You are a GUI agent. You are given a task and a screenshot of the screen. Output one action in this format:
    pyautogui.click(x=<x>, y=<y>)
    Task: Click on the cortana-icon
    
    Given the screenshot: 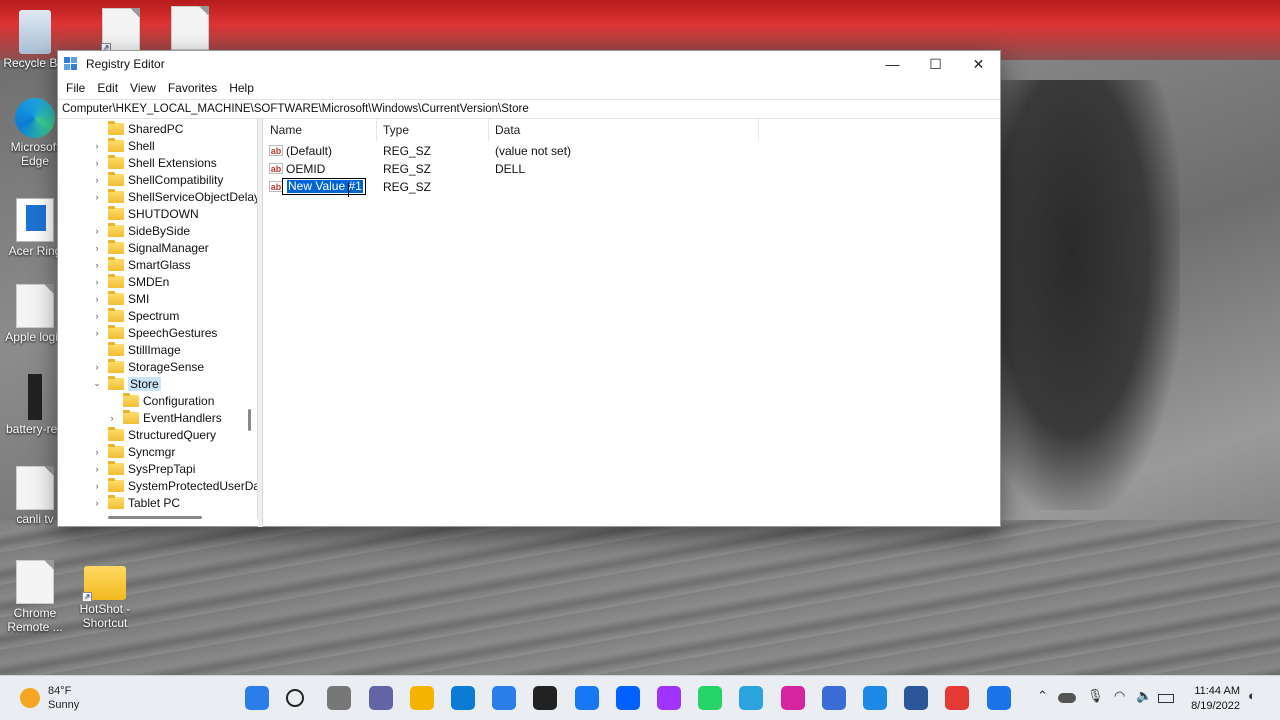 What is the action you would take?
    pyautogui.click(x=875, y=698)
    